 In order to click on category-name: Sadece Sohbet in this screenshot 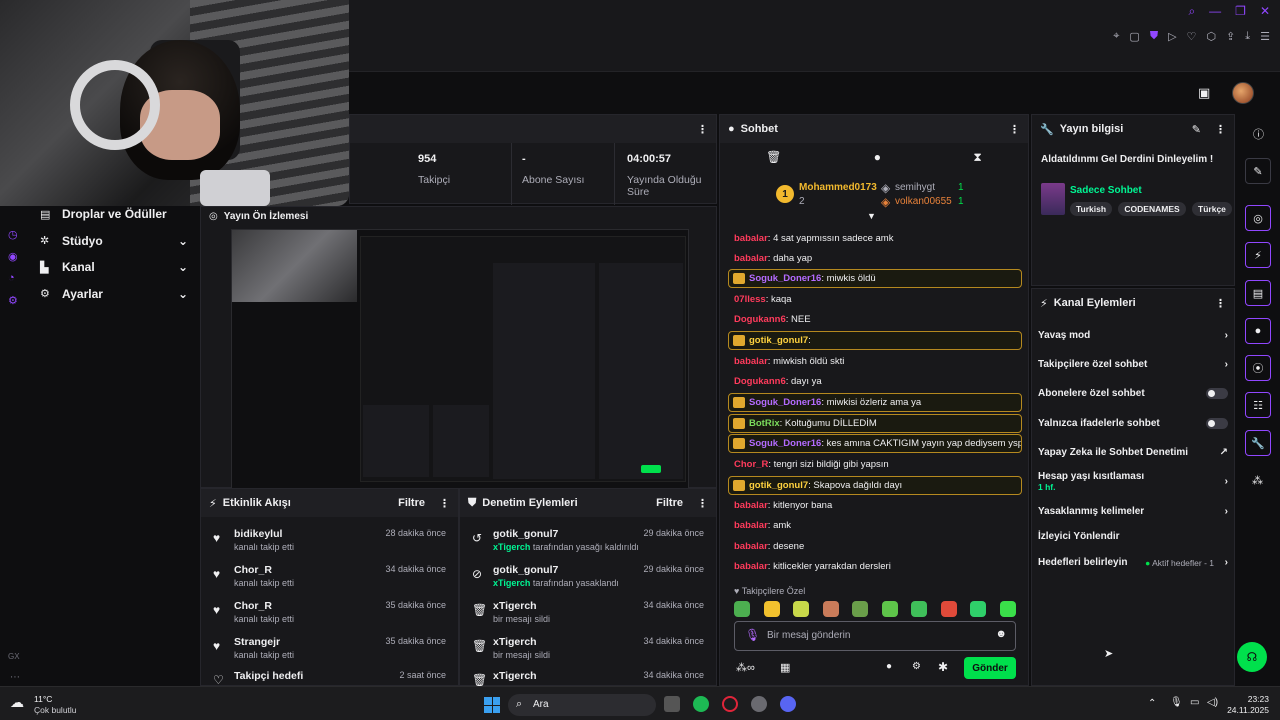, I will do `click(1106, 190)`.